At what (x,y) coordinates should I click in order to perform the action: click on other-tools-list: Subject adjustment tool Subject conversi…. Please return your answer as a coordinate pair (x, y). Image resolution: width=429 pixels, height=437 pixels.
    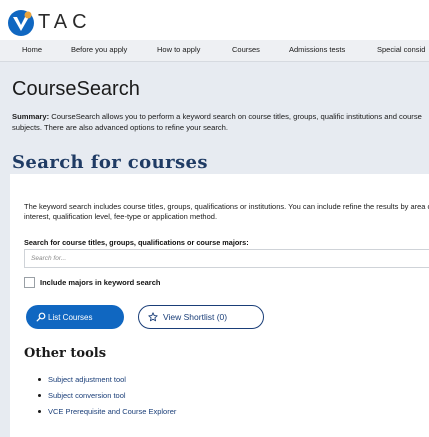
    Looking at the image, I should click on (106, 399).